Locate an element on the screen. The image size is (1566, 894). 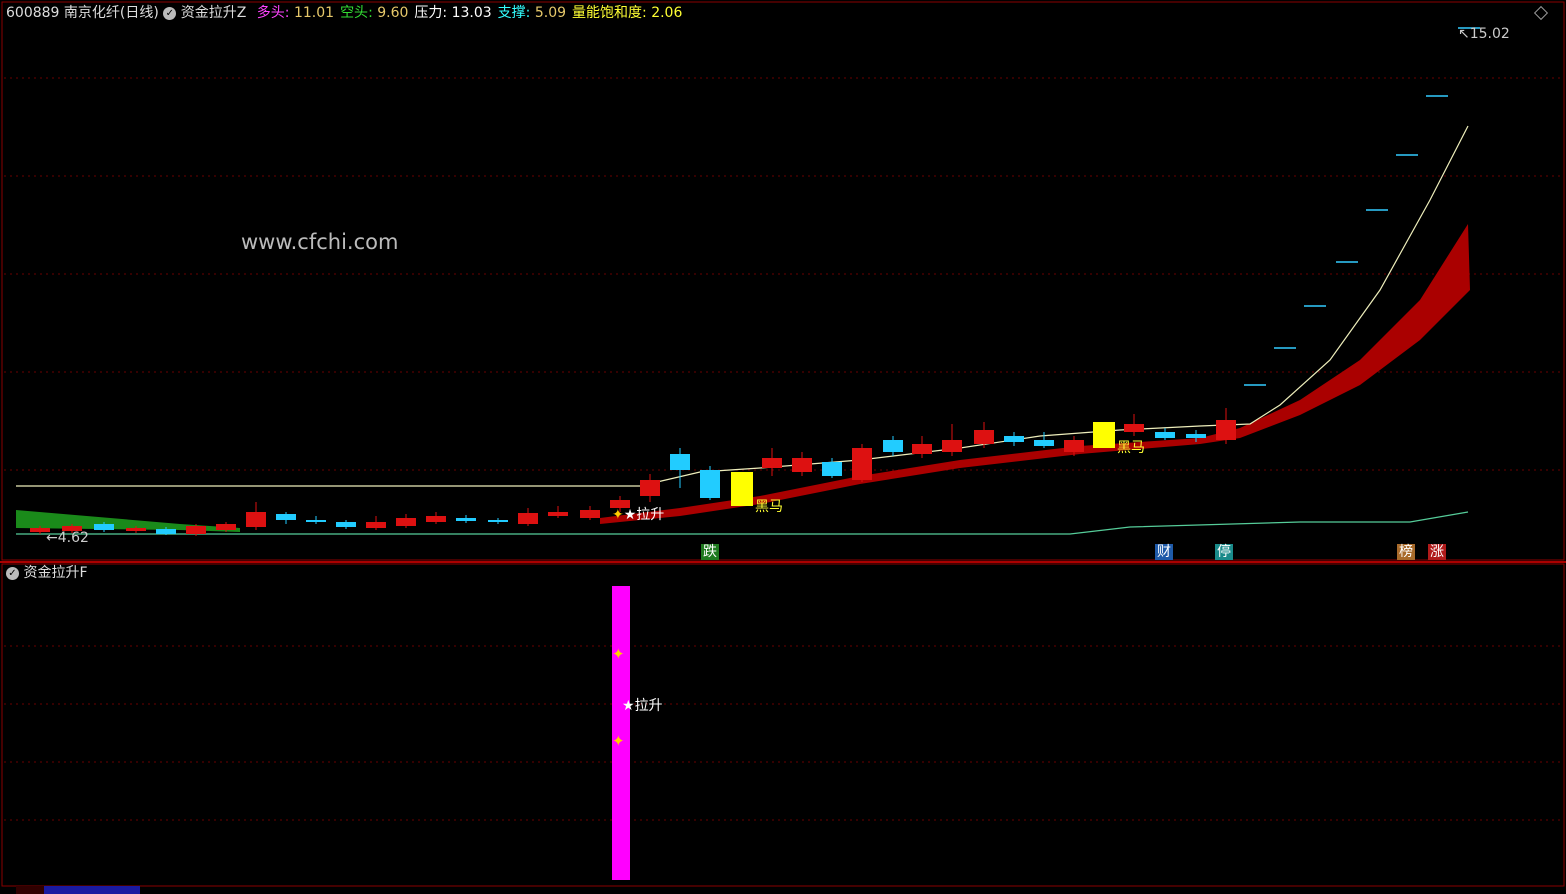
stock-name: 南京化纤 is located at coordinates (91, 13).